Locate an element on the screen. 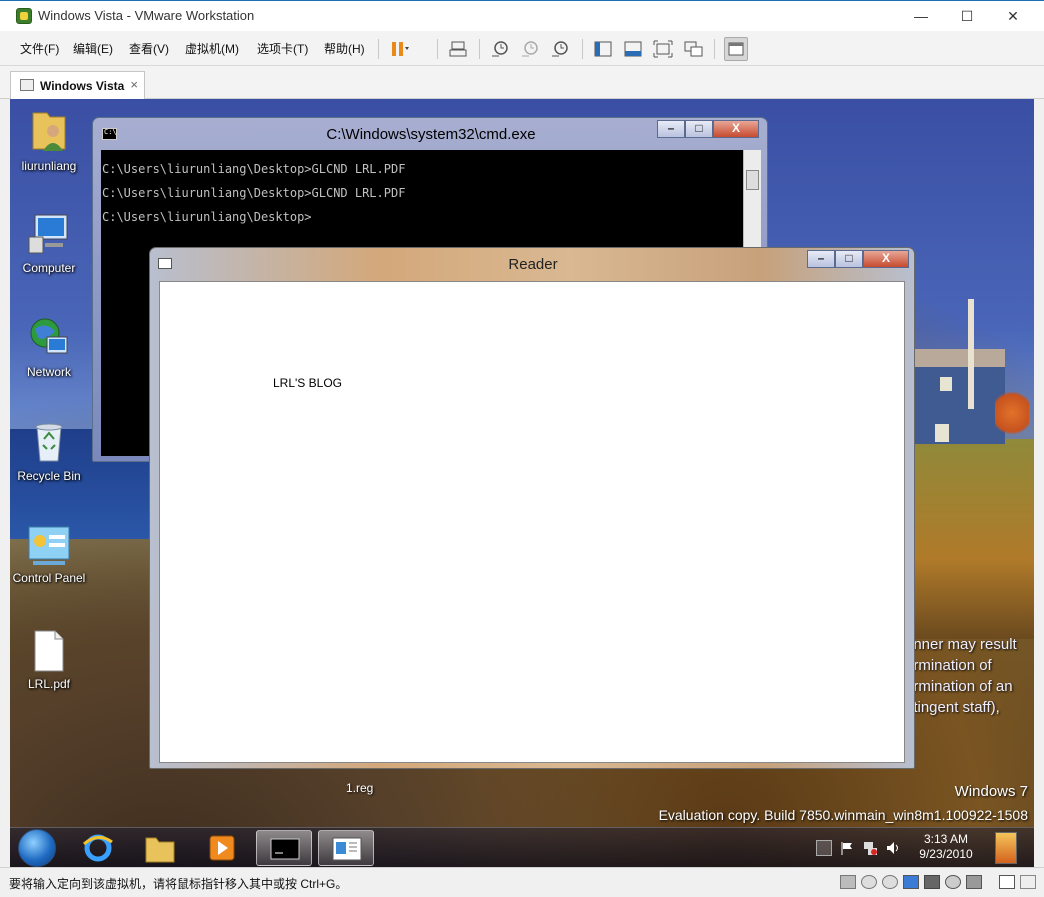  wallpaper-text-line: ntingent staff), is located at coordinates (952, 707).